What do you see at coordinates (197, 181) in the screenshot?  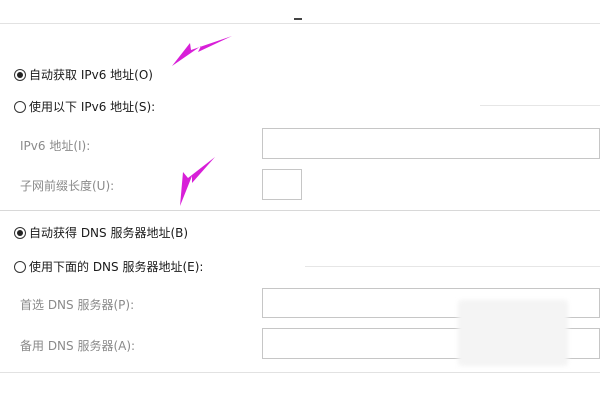 I see `arrow-icon-lower` at bounding box center [197, 181].